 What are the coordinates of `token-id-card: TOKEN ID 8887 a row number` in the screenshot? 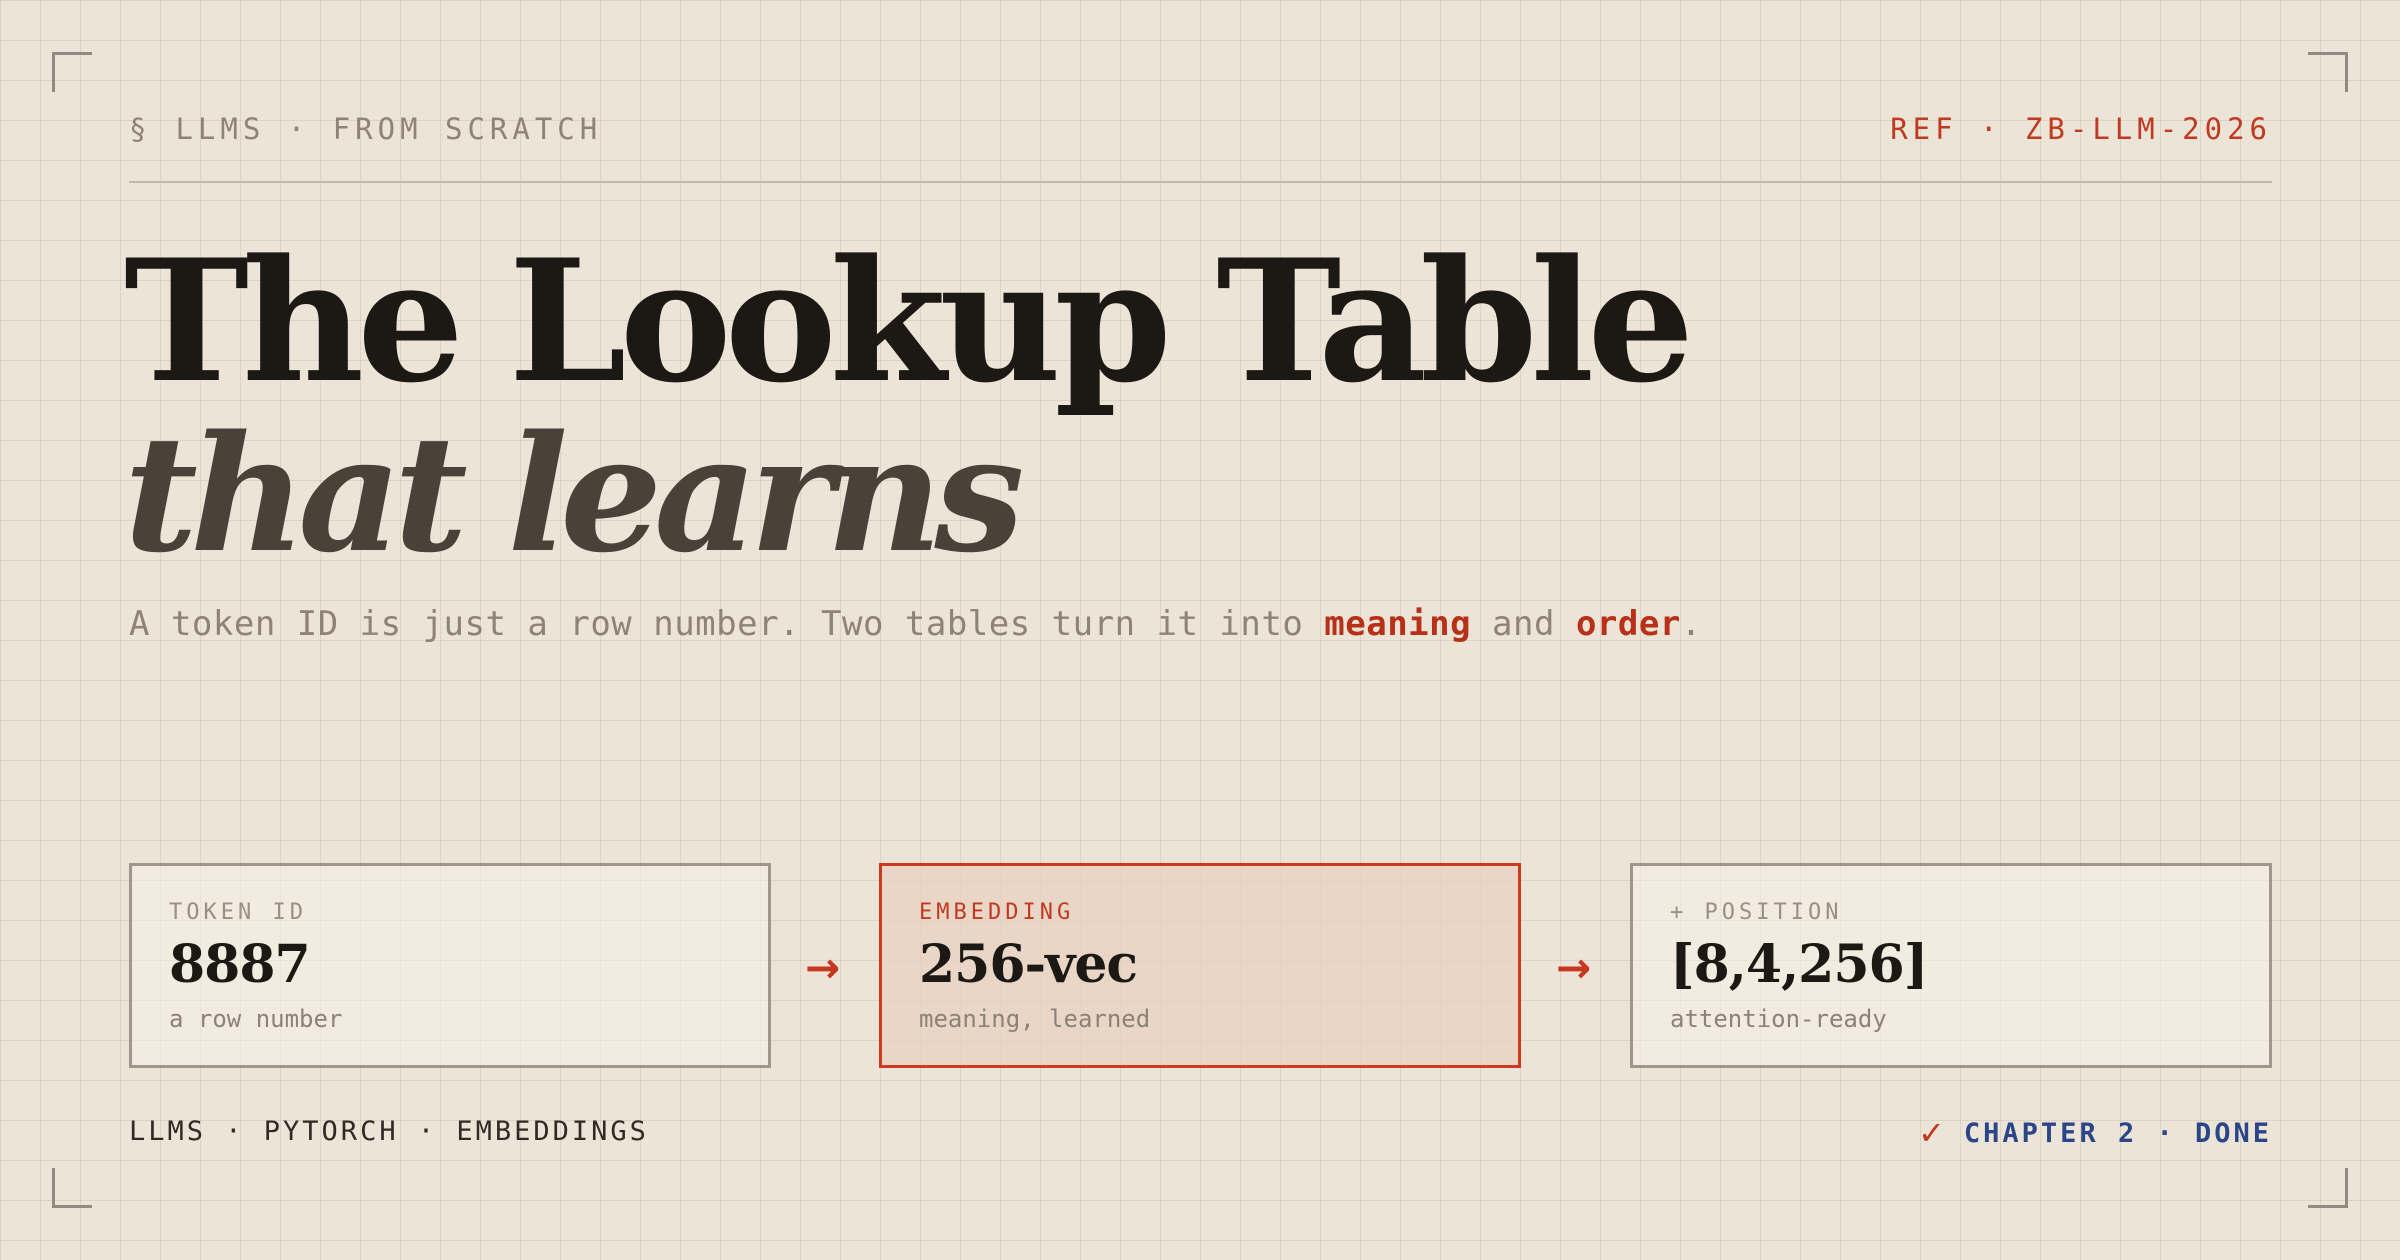 It's located at (450, 965).